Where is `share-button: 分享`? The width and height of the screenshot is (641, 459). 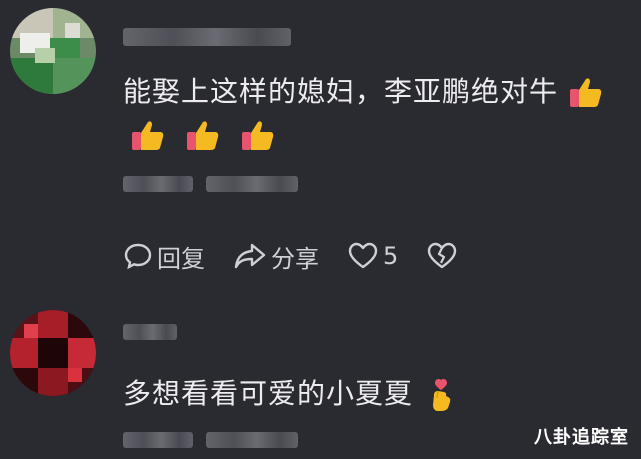 share-button: 分享 is located at coordinates (276, 256).